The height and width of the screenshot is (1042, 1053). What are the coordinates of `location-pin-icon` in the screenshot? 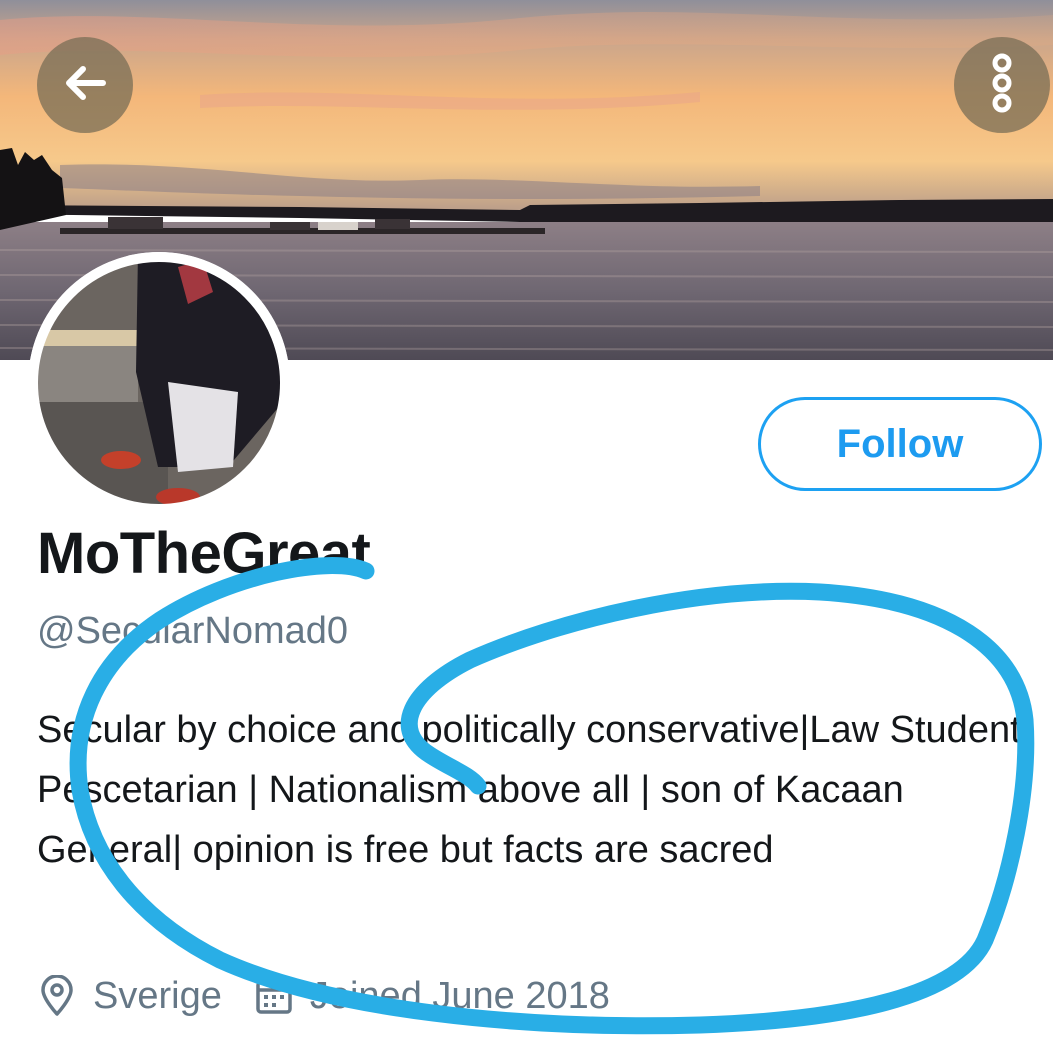 It's located at (57, 996).